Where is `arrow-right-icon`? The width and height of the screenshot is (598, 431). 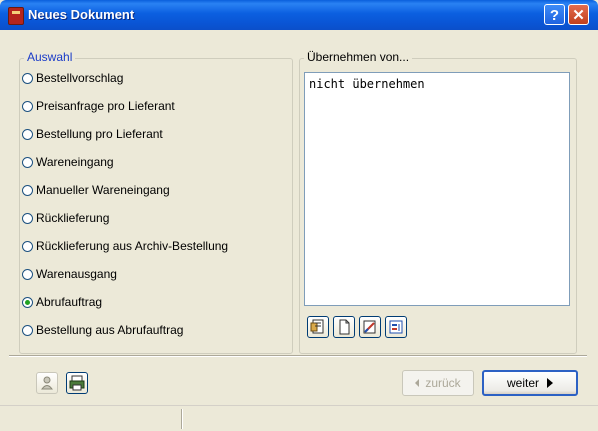
arrow-right-icon is located at coordinates (550, 383).